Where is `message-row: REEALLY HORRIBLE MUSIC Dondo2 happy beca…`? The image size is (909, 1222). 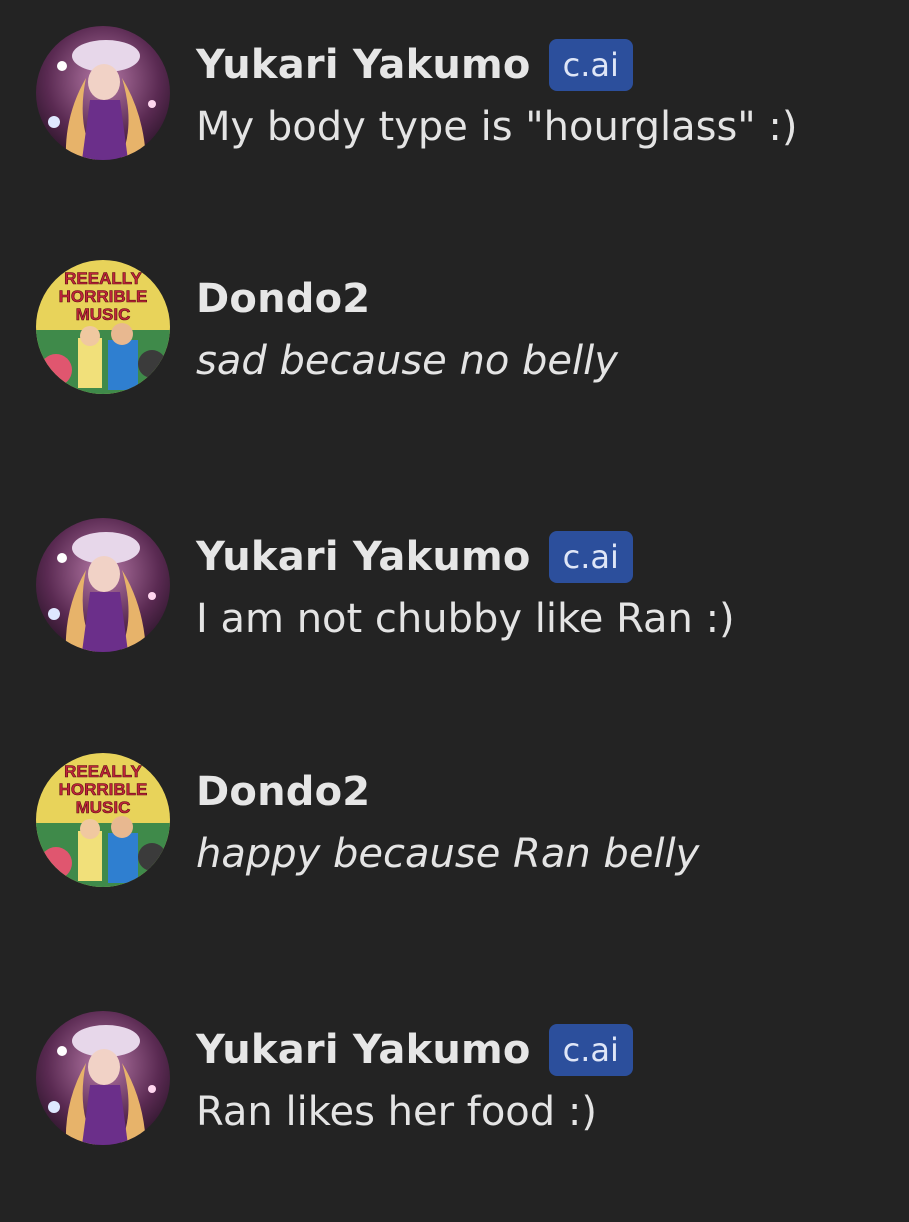
message-row: REEALLY HORRIBLE MUSIC Dondo2 happy beca… is located at coordinates (466, 823).